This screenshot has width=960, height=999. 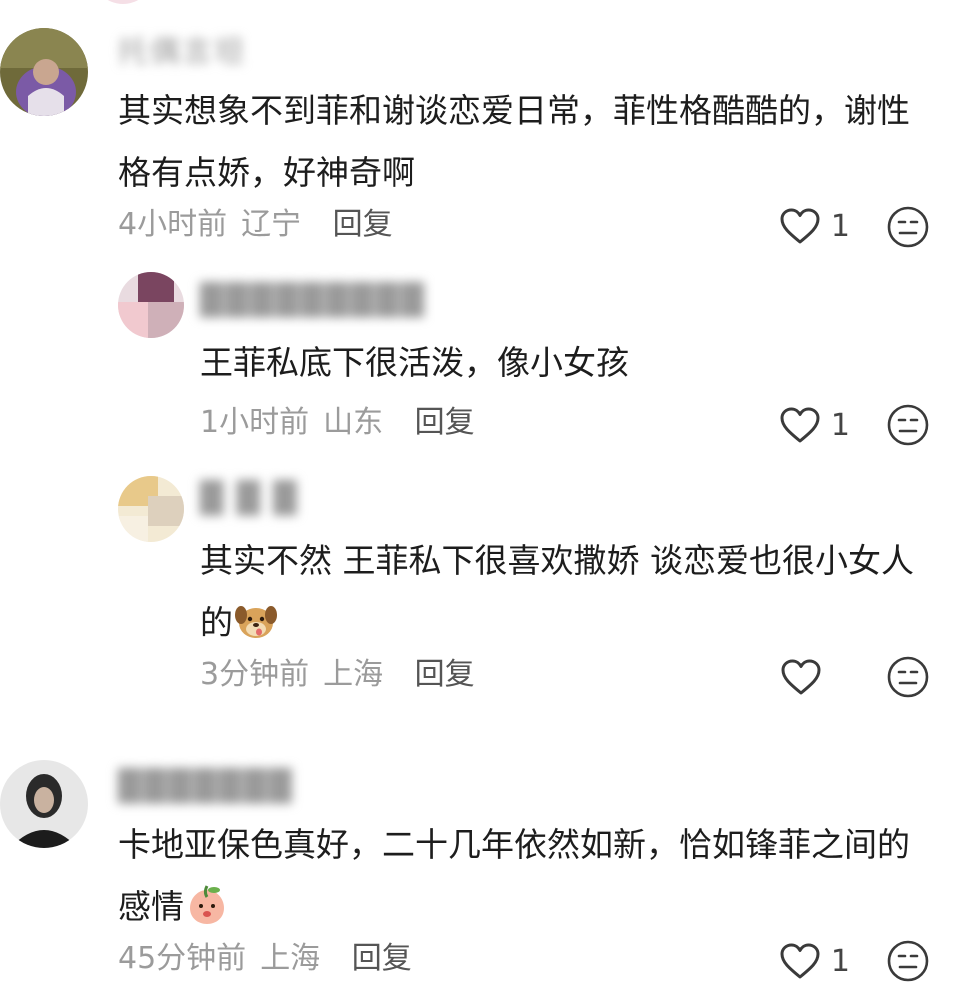 What do you see at coordinates (173, 224) in the screenshot?
I see `timestamp: 4小时前` at bounding box center [173, 224].